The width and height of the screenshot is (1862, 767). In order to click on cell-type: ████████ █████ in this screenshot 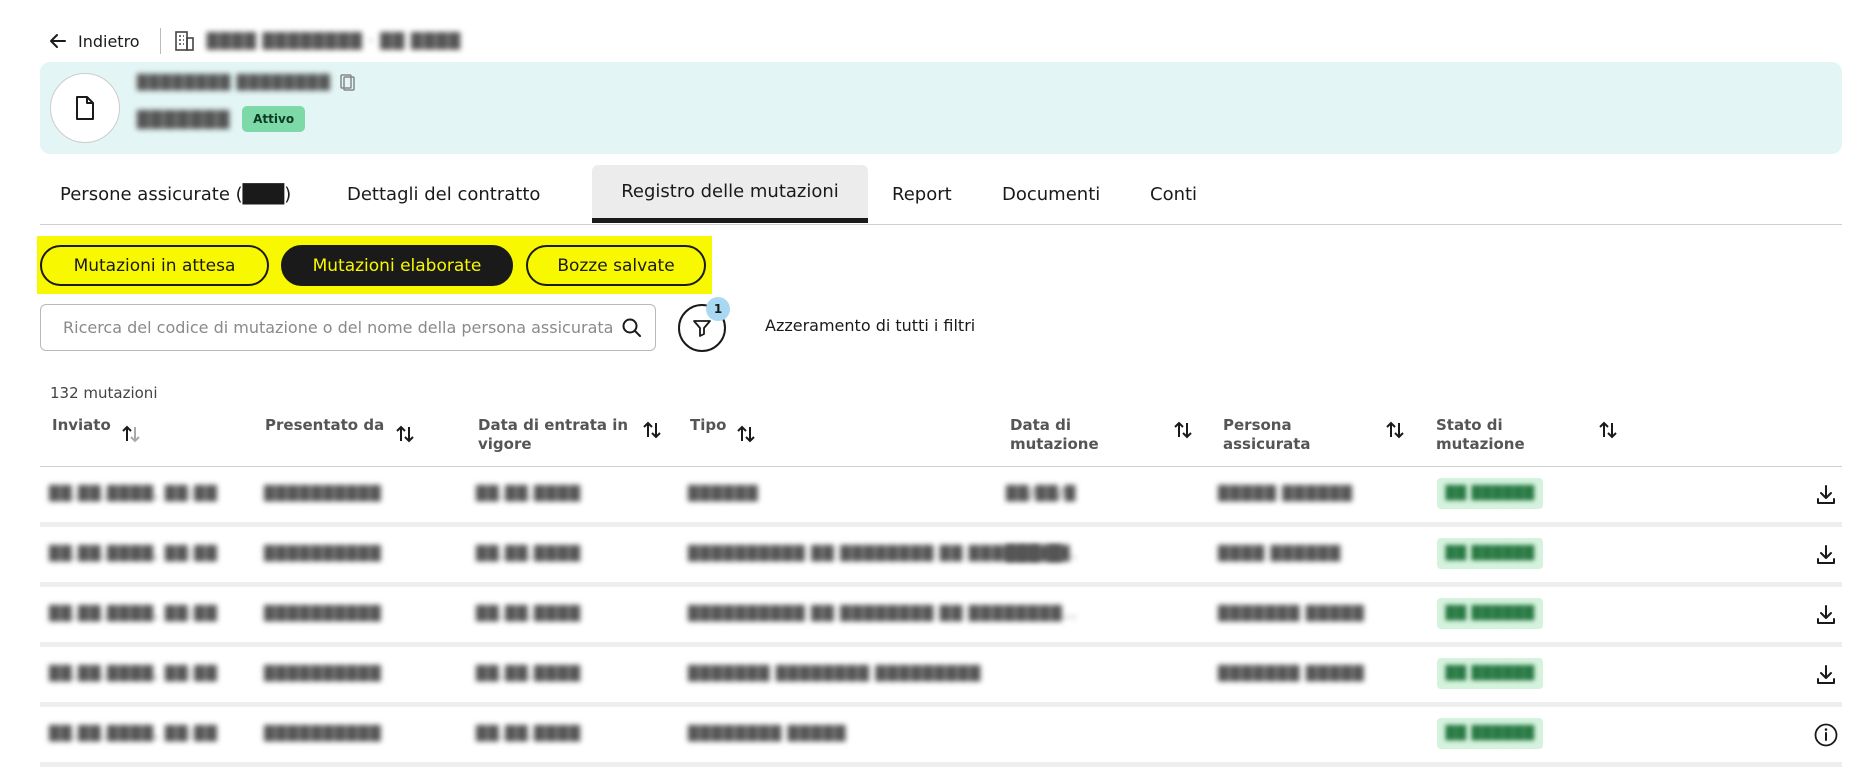, I will do `click(767, 734)`.